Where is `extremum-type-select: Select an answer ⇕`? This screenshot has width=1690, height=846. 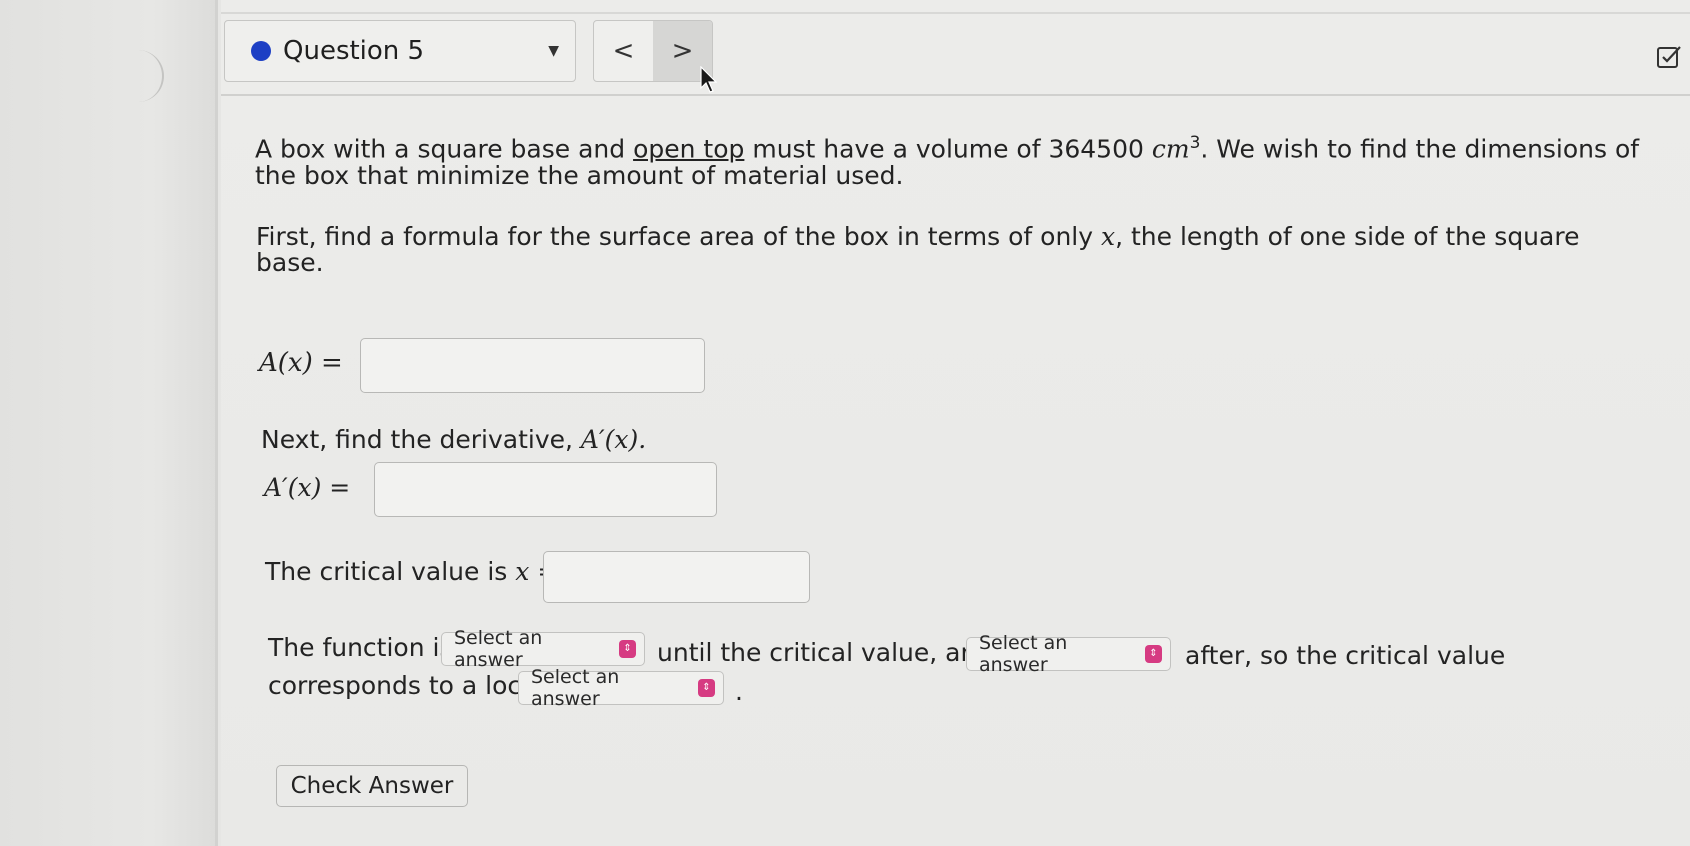
extremum-type-select: Select an answer ⇕ is located at coordinates (621, 688).